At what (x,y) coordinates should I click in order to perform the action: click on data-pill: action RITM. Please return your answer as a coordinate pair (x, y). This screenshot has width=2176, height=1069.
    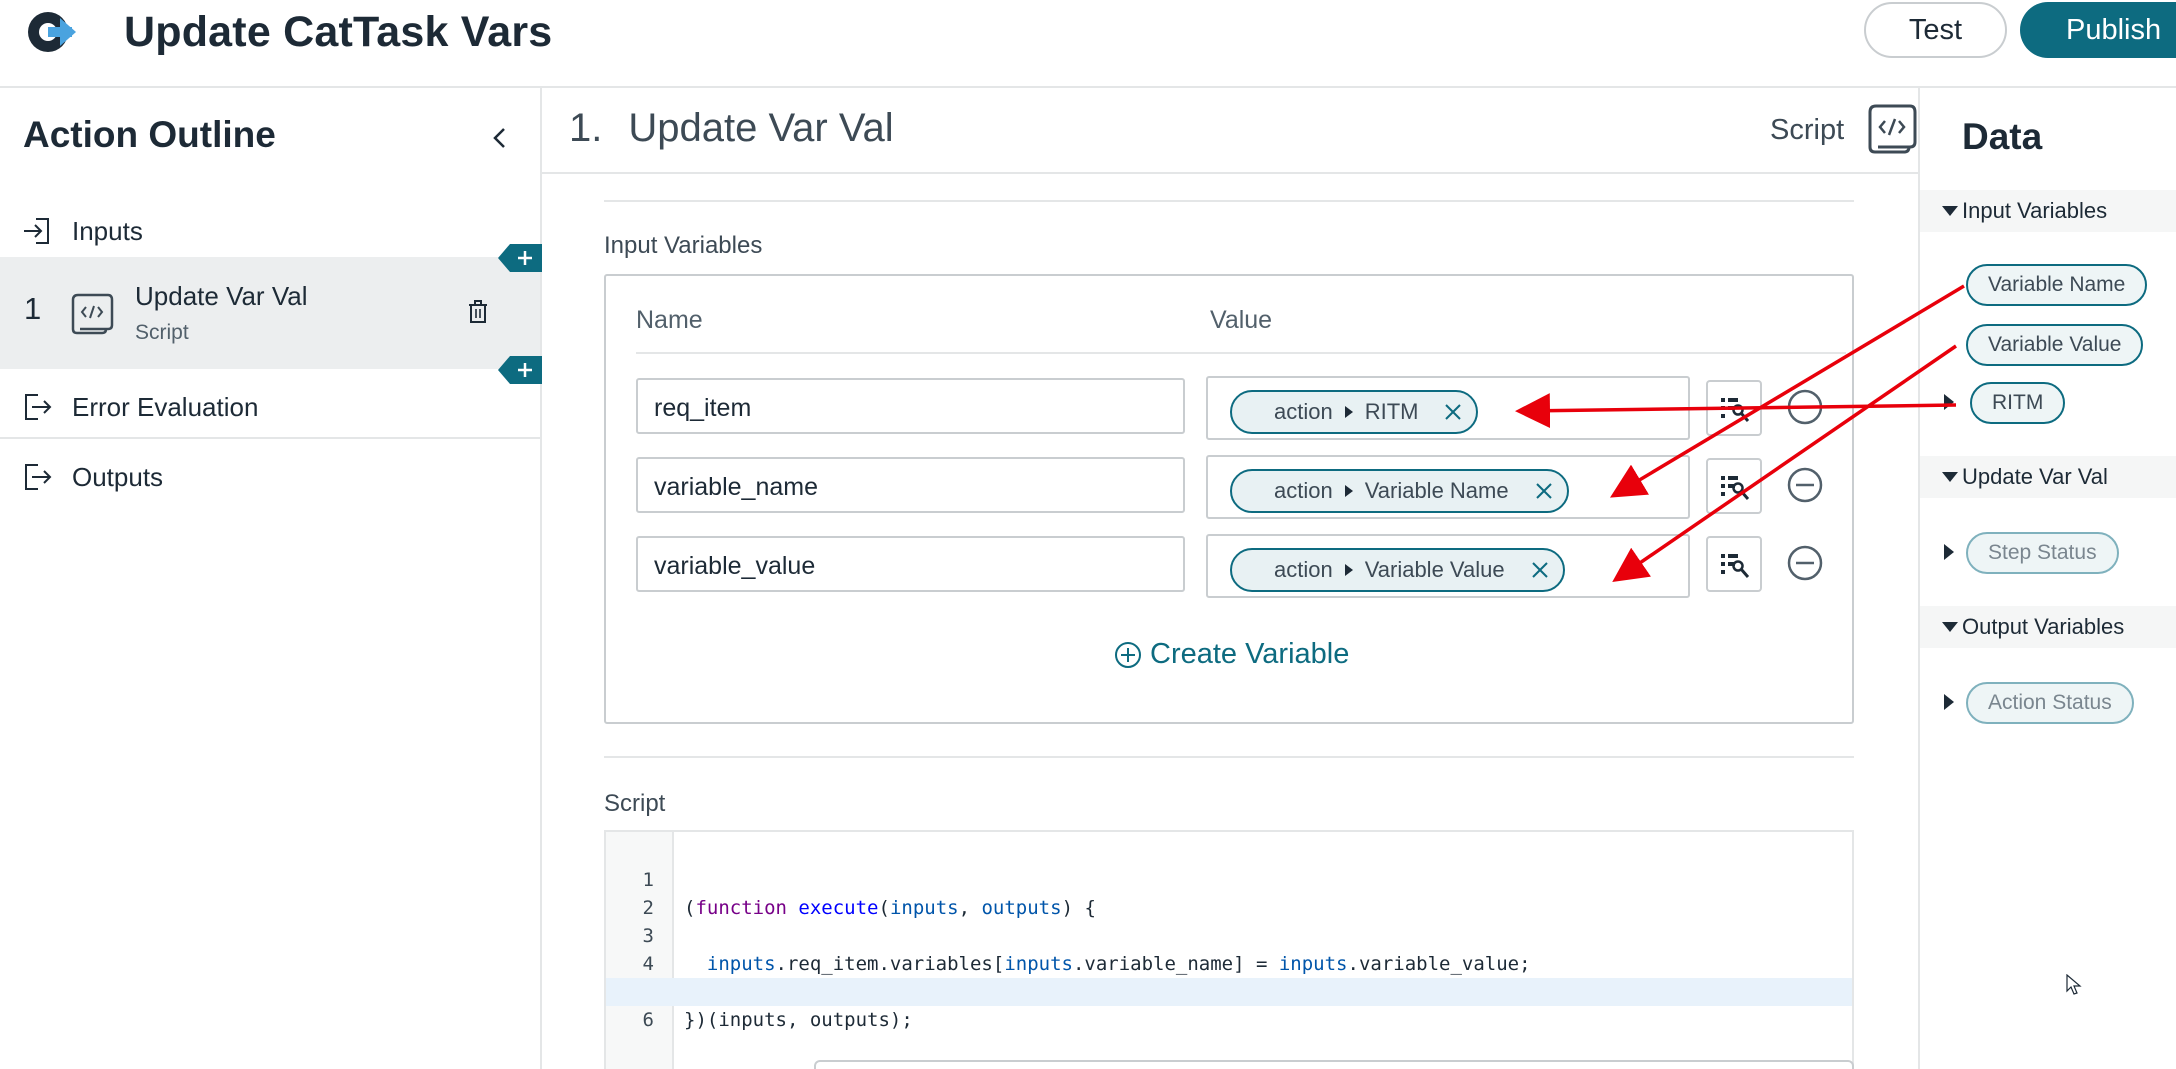
    Looking at the image, I should click on (1354, 412).